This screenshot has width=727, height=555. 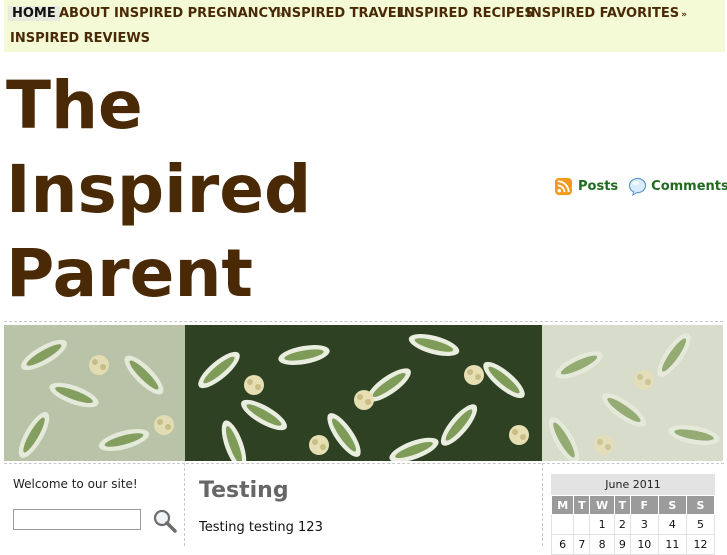 What do you see at coordinates (622, 524) in the screenshot?
I see `calendar-day-cell: 2` at bounding box center [622, 524].